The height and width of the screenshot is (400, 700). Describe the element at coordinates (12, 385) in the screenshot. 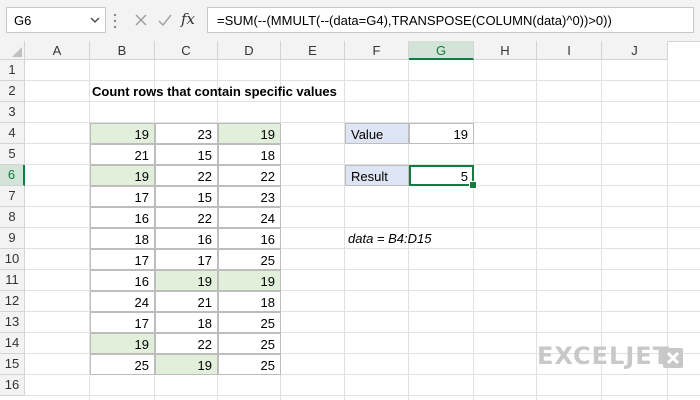

I see `row-header-16: 16` at that location.